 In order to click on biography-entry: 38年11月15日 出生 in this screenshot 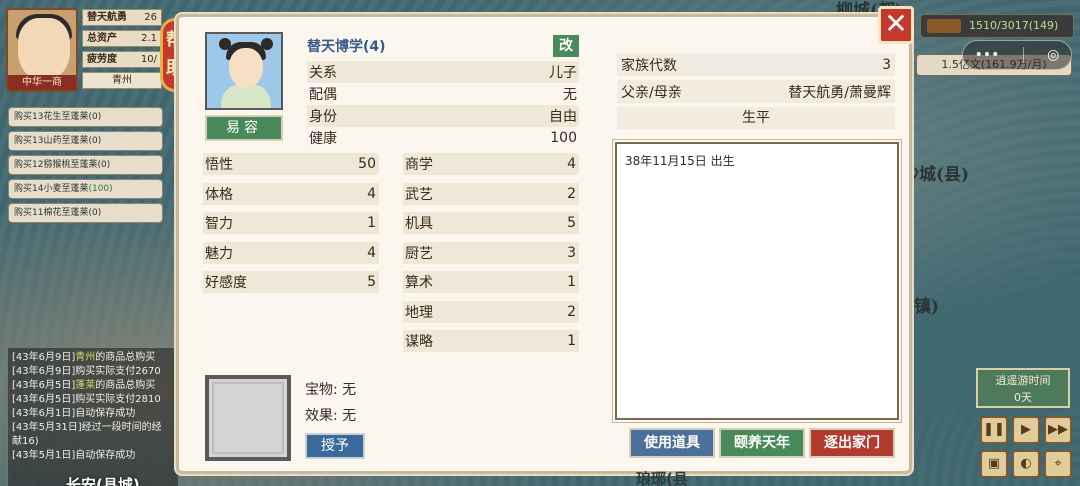, I will do `click(680, 161)`.